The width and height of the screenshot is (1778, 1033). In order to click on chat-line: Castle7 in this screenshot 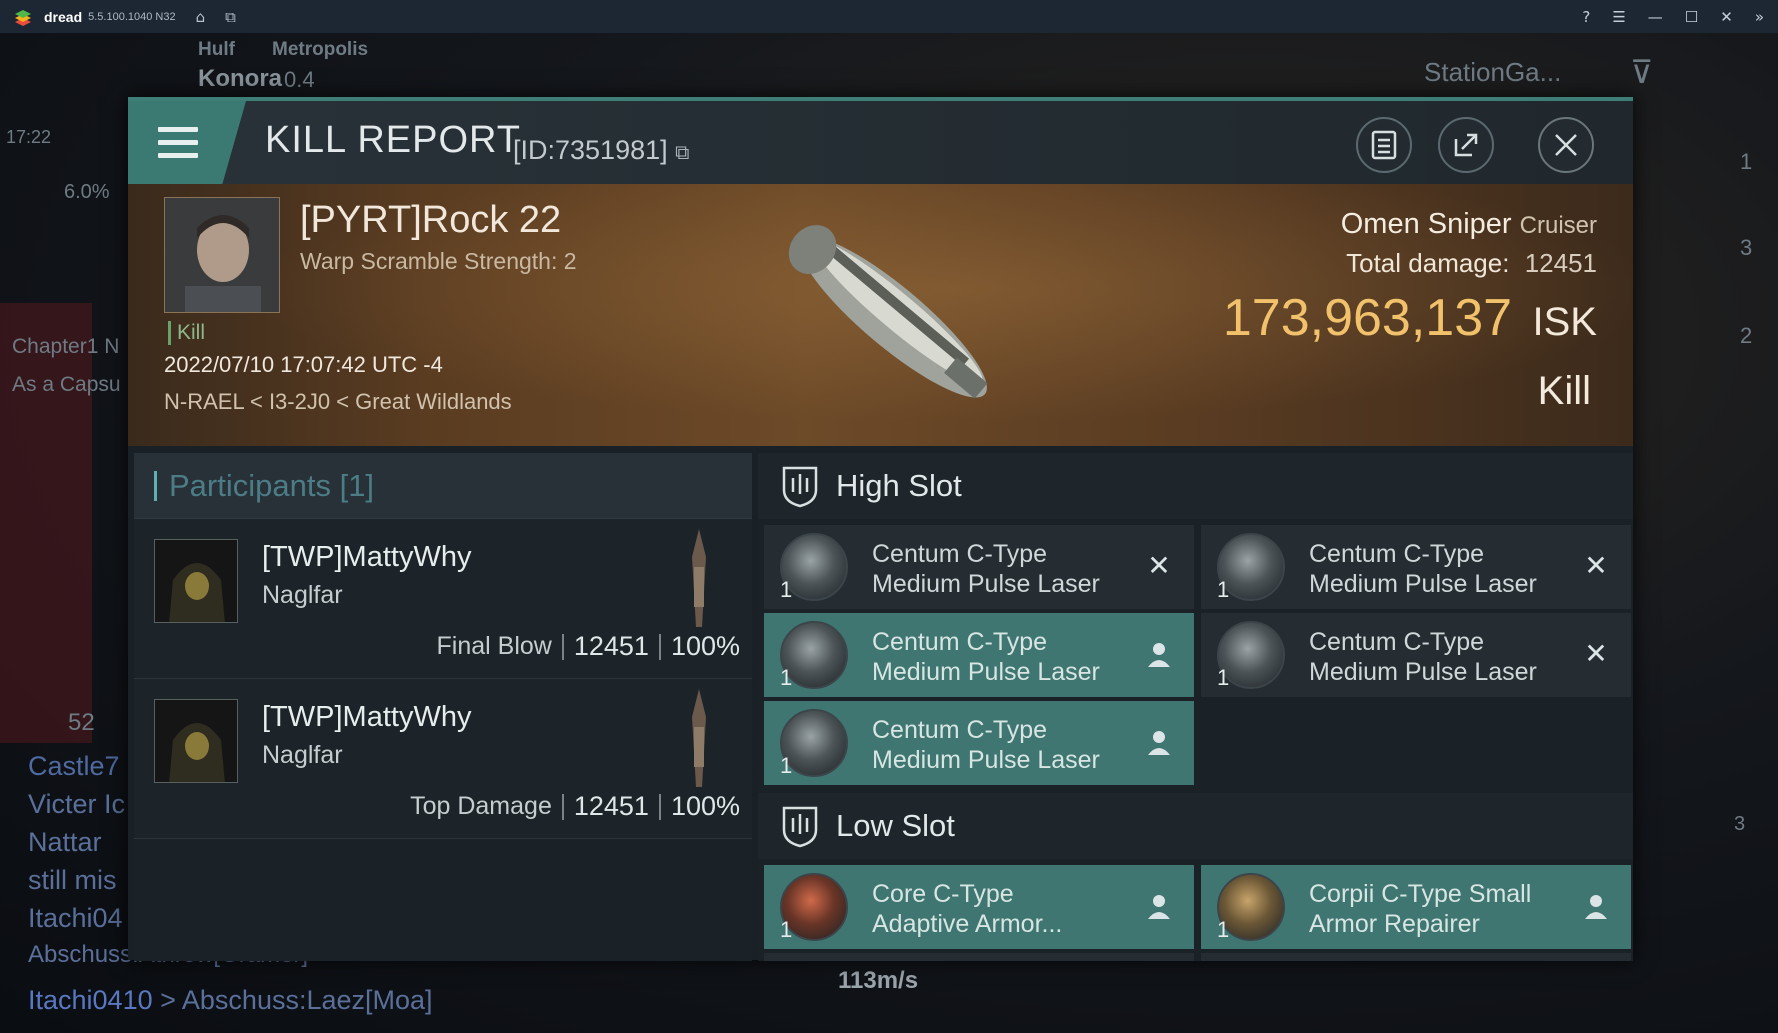, I will do `click(74, 766)`.